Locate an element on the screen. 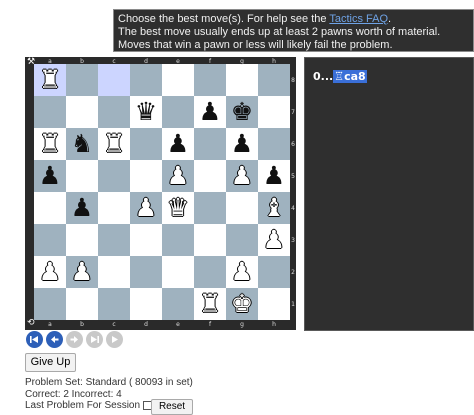 The height and width of the screenshot is (415, 474). square-a8: ♜ is located at coordinates (50, 80).